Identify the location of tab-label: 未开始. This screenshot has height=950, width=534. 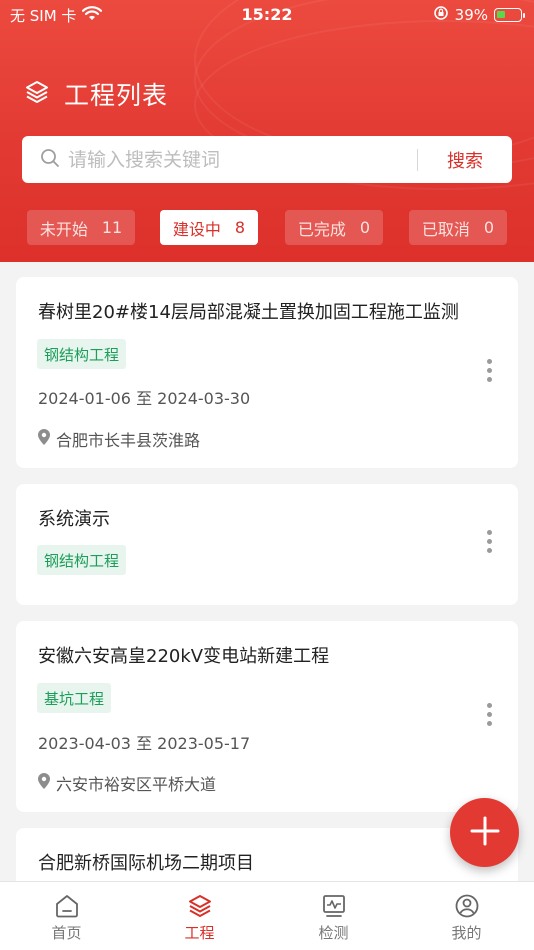
(63, 229).